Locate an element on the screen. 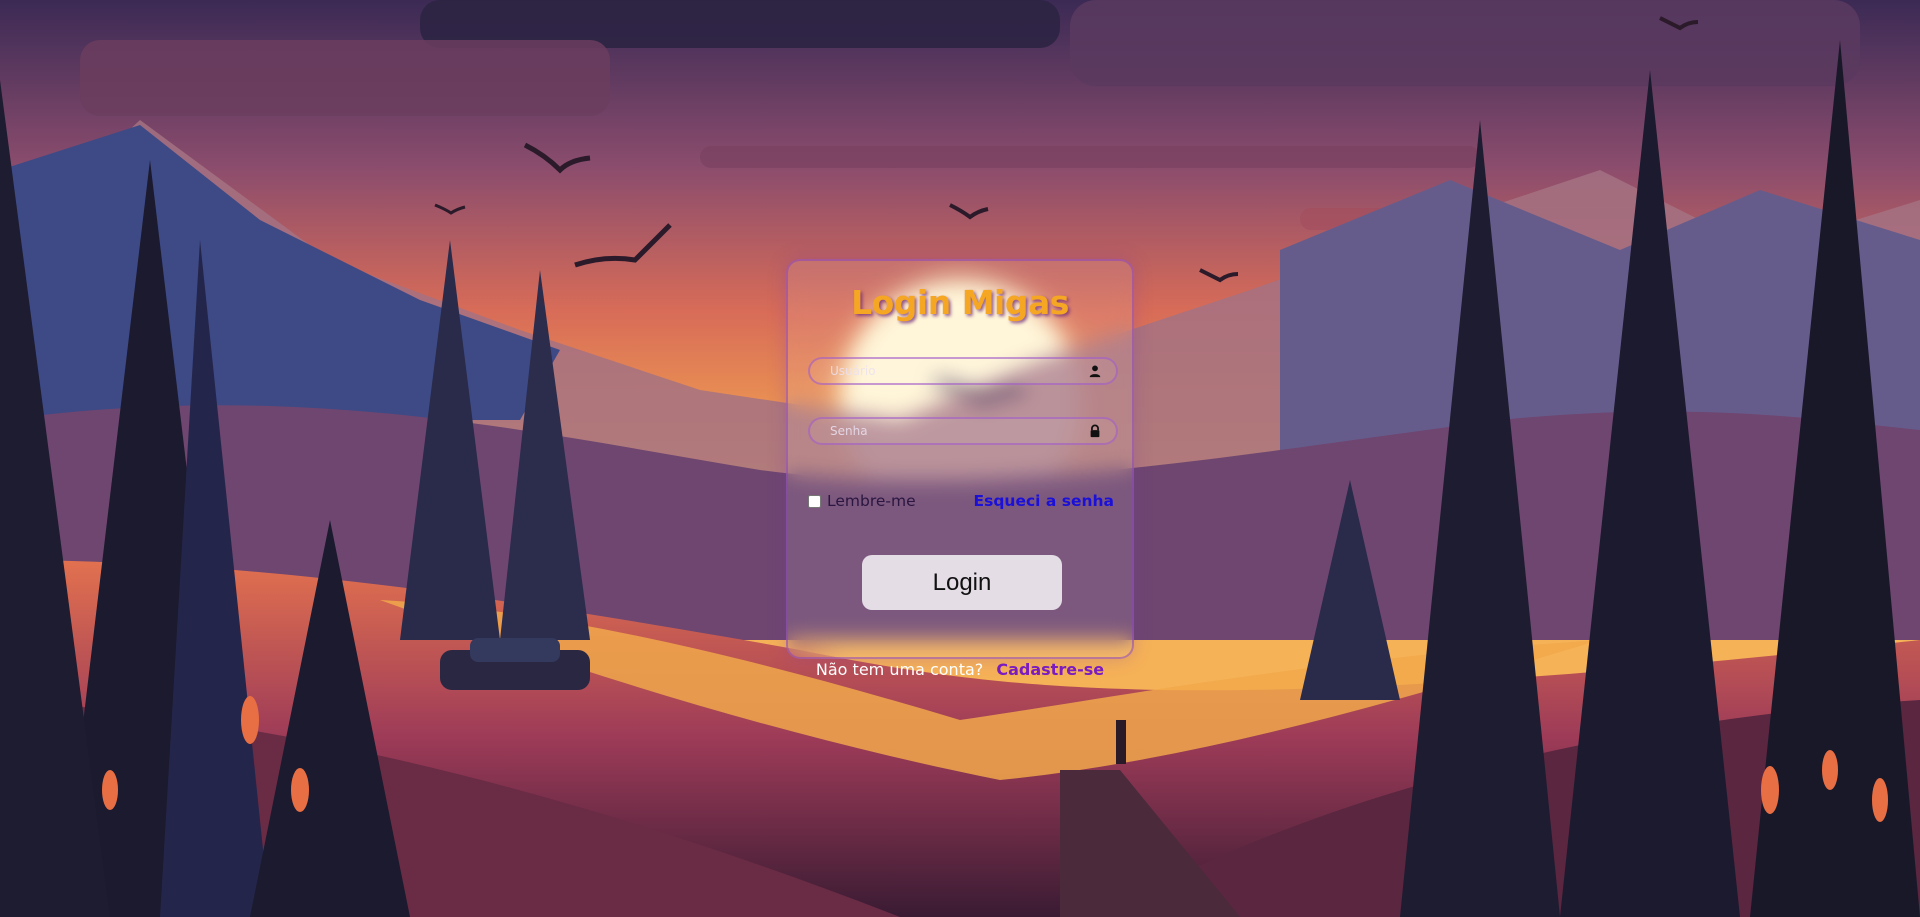 The height and width of the screenshot is (917, 1920). username-input is located at coordinates (945, 371).